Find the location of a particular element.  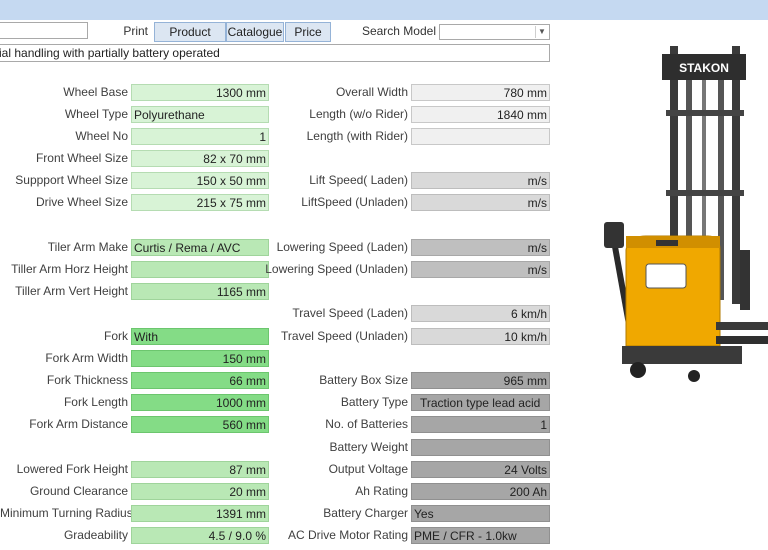

chevron-down-icon: ▼ is located at coordinates (541, 32).